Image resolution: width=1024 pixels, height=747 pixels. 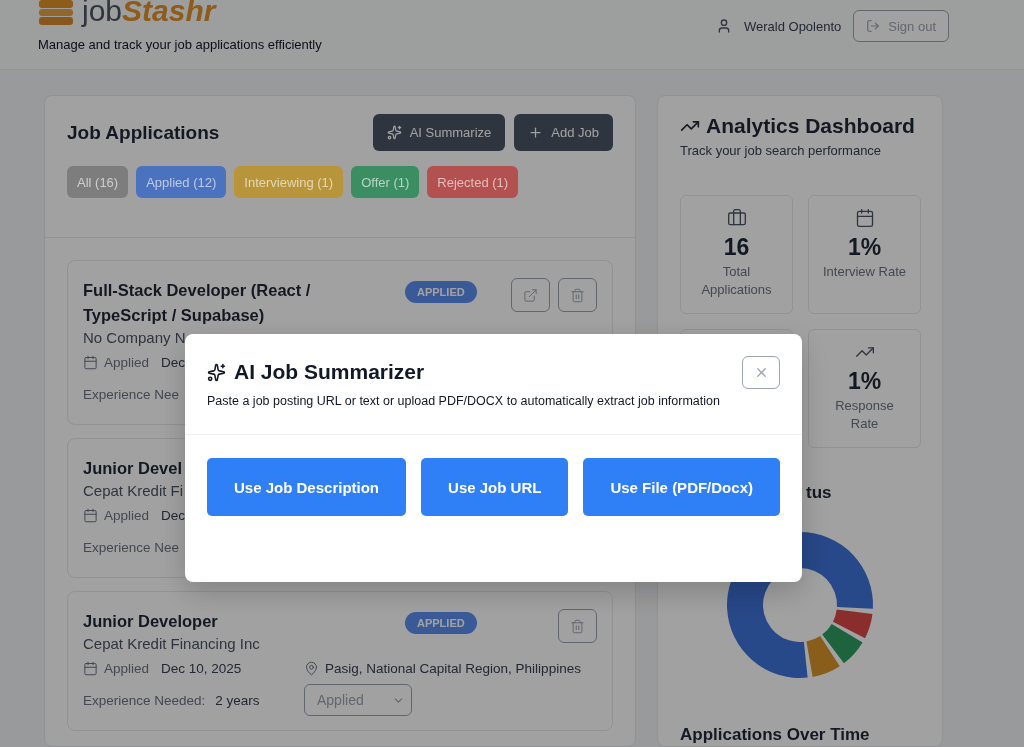 What do you see at coordinates (358, 700) in the screenshot?
I see `status-select: Applied` at bounding box center [358, 700].